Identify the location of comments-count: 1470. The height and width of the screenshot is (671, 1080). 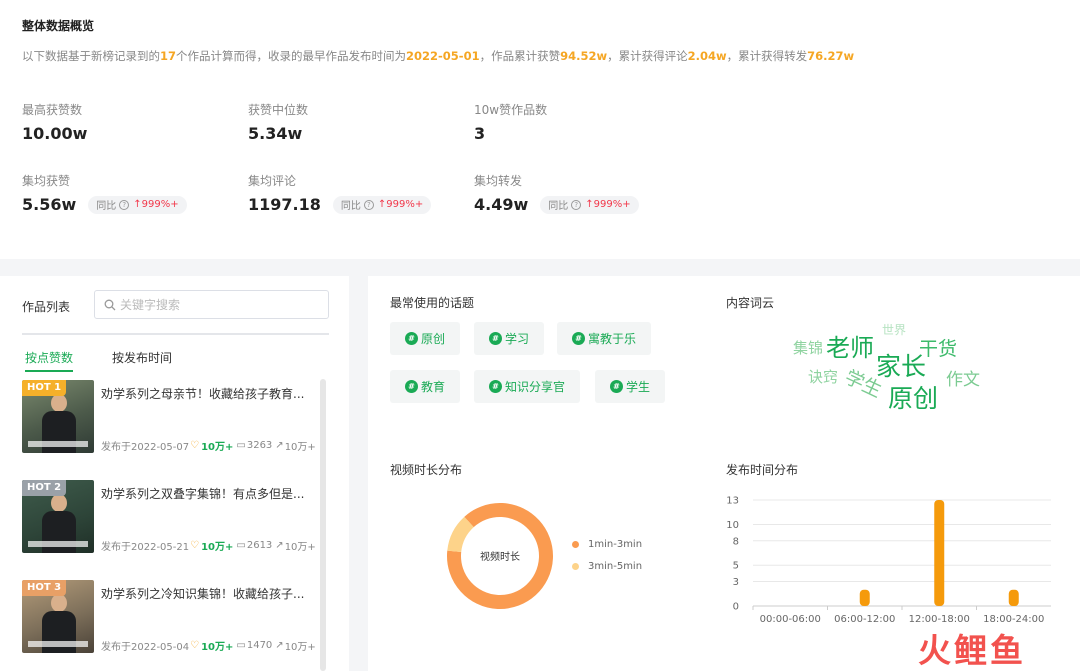
(259, 645).